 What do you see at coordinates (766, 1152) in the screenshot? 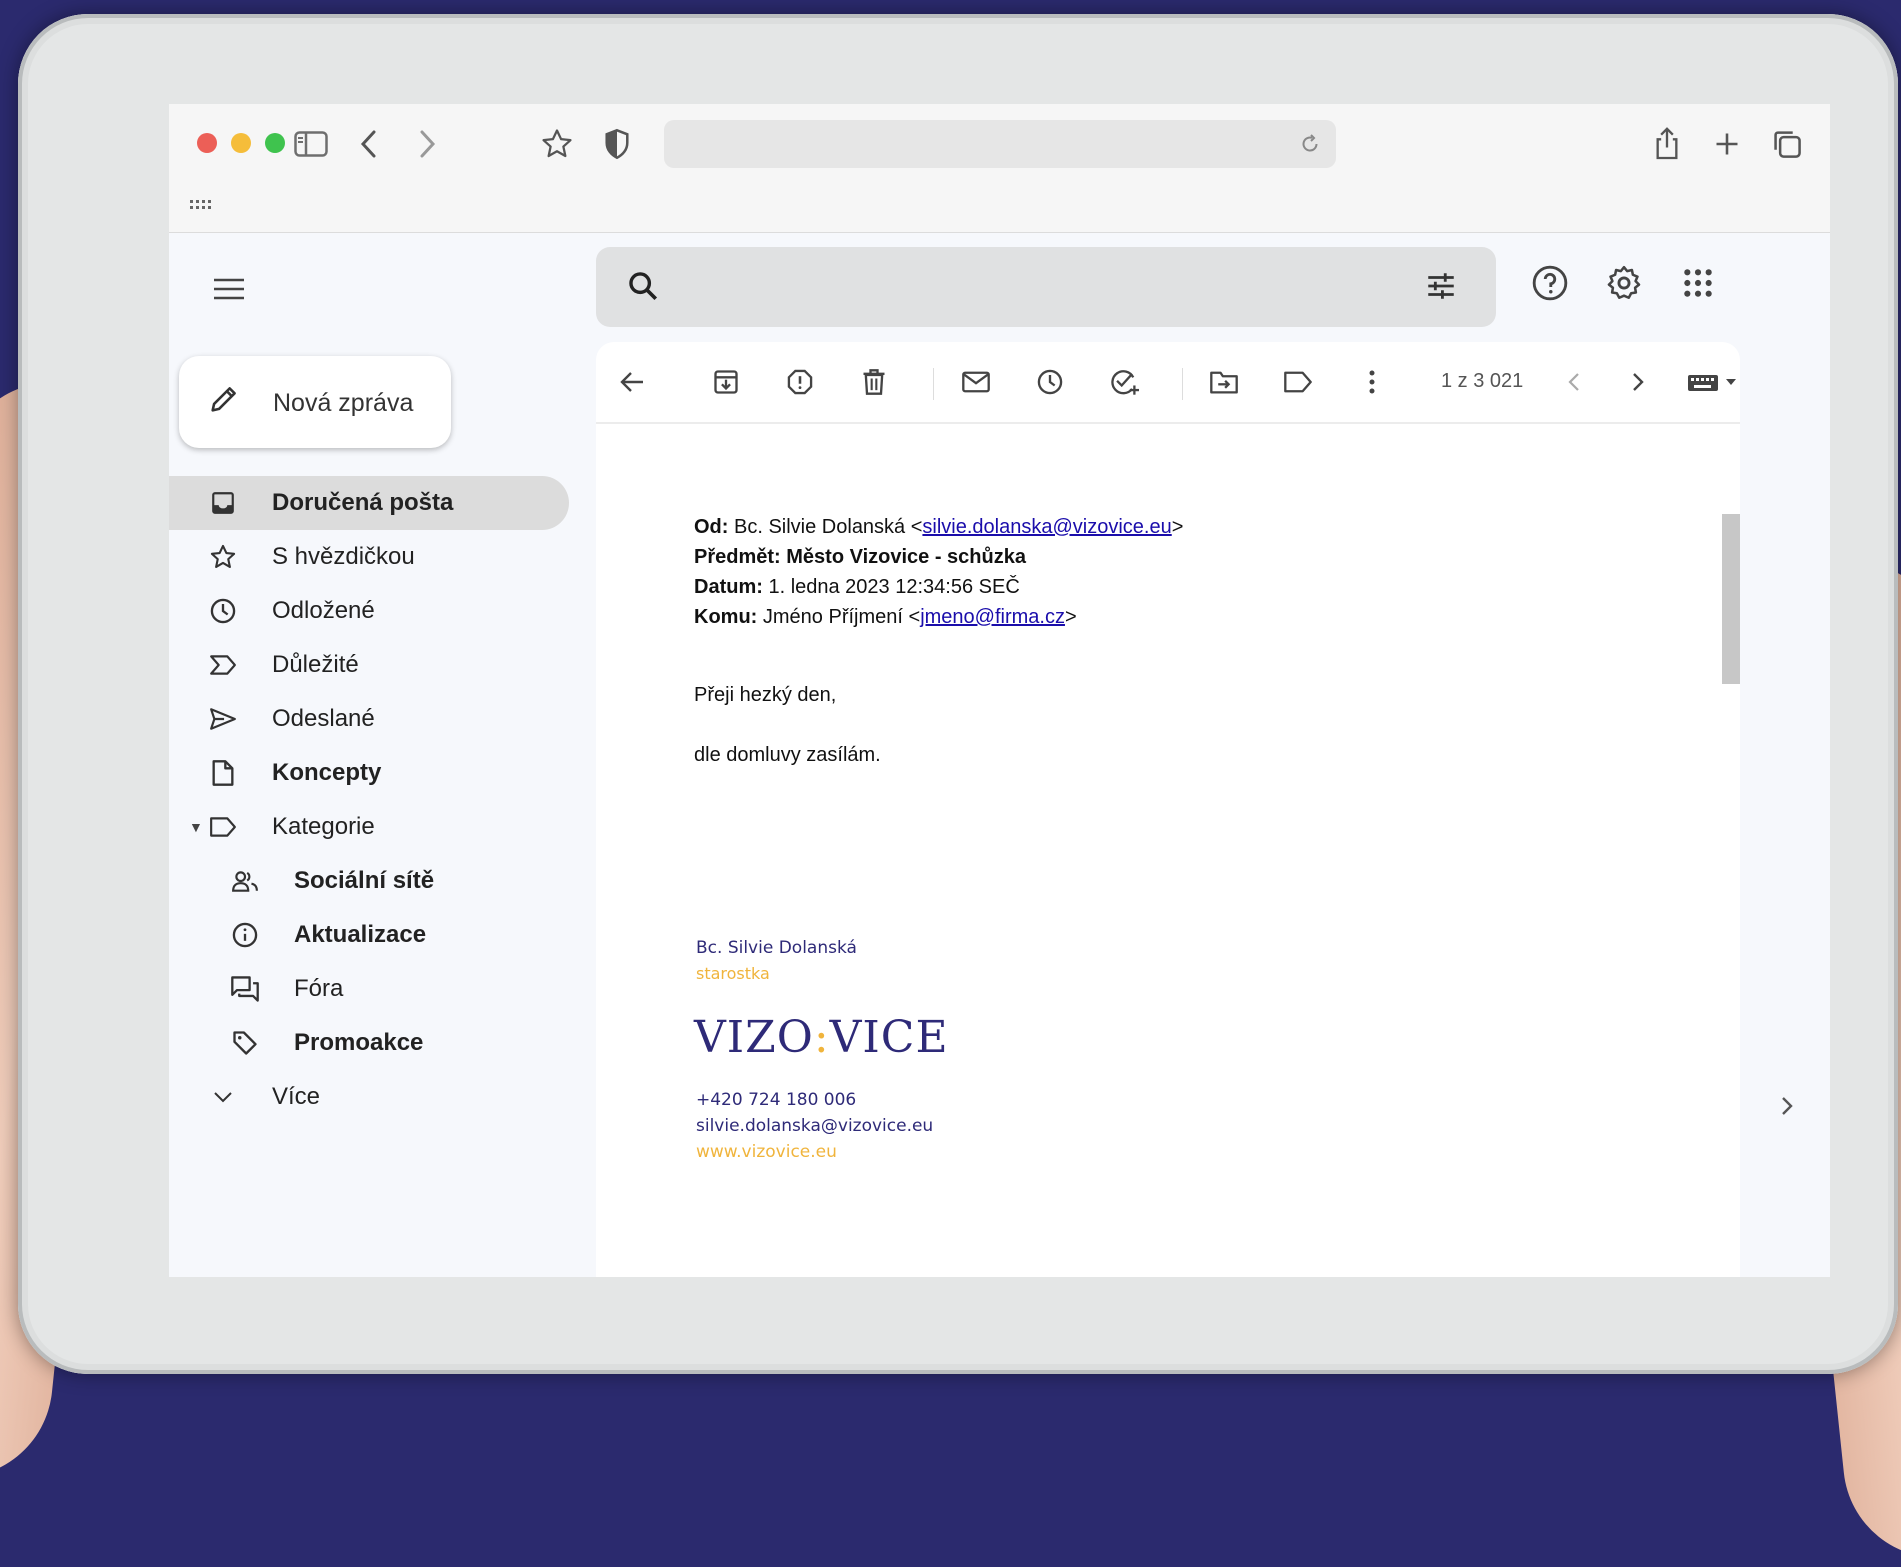
I see `signature-website: www.vizovice.eu` at bounding box center [766, 1152].